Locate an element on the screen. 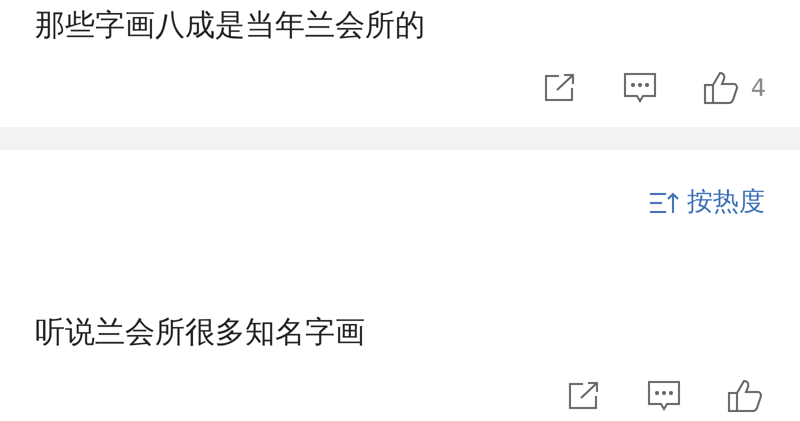 Image resolution: width=800 pixels, height=421 pixels. sort-button: 按热度 is located at coordinates (707, 202).